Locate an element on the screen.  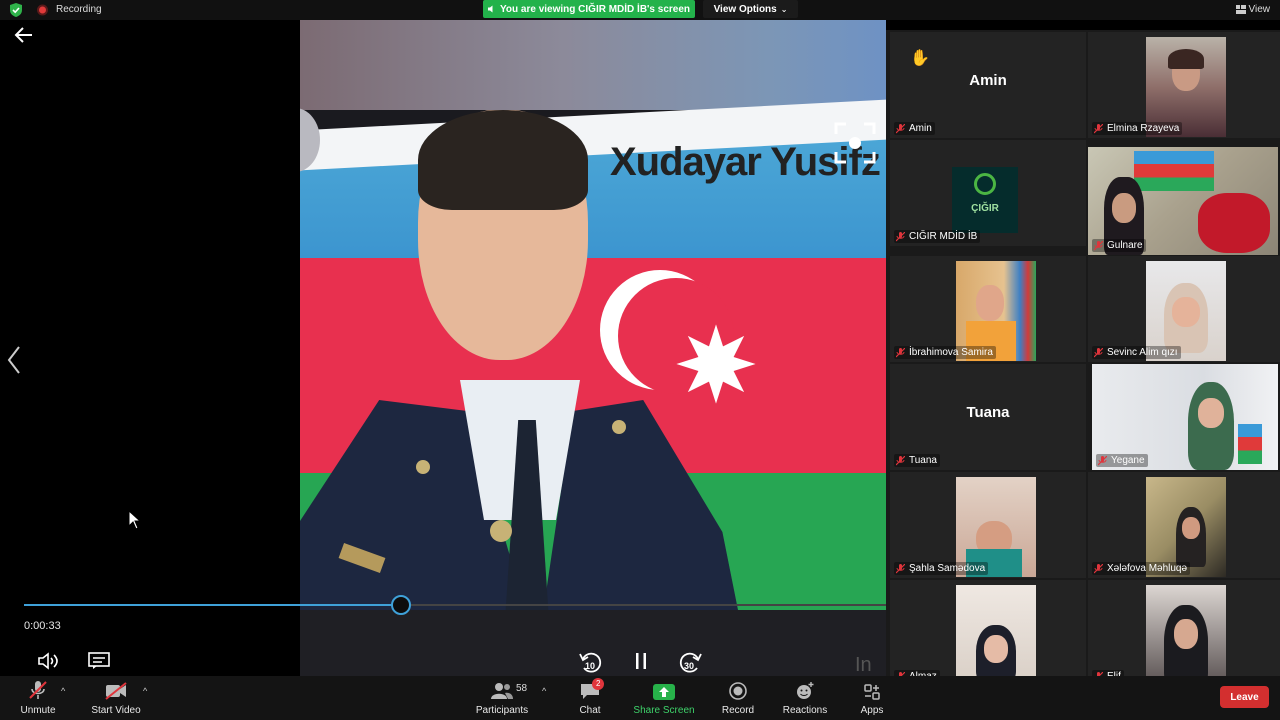
apps-button: Apps is located at coordinates (872, 698).